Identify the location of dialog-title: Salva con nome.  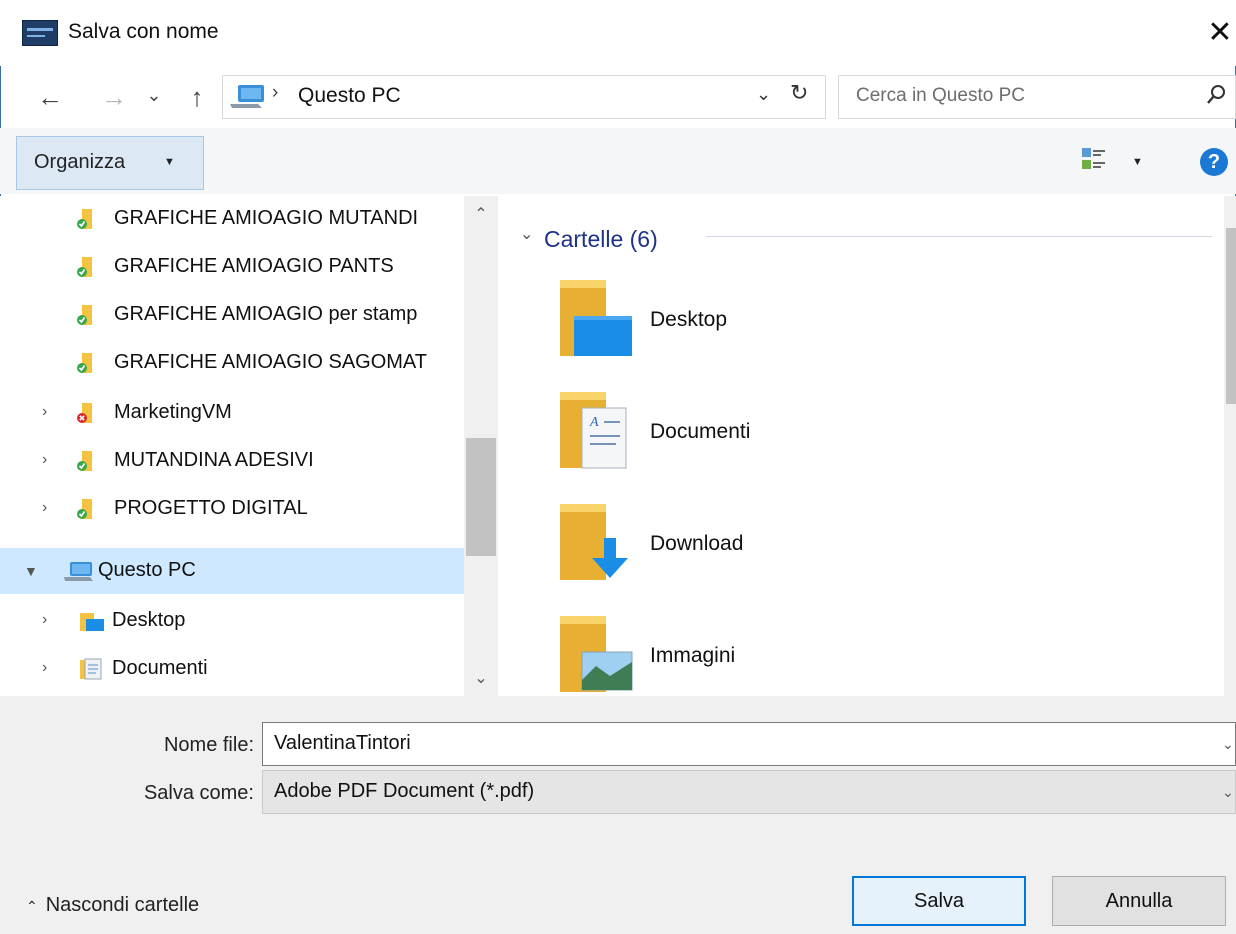
(143, 31).